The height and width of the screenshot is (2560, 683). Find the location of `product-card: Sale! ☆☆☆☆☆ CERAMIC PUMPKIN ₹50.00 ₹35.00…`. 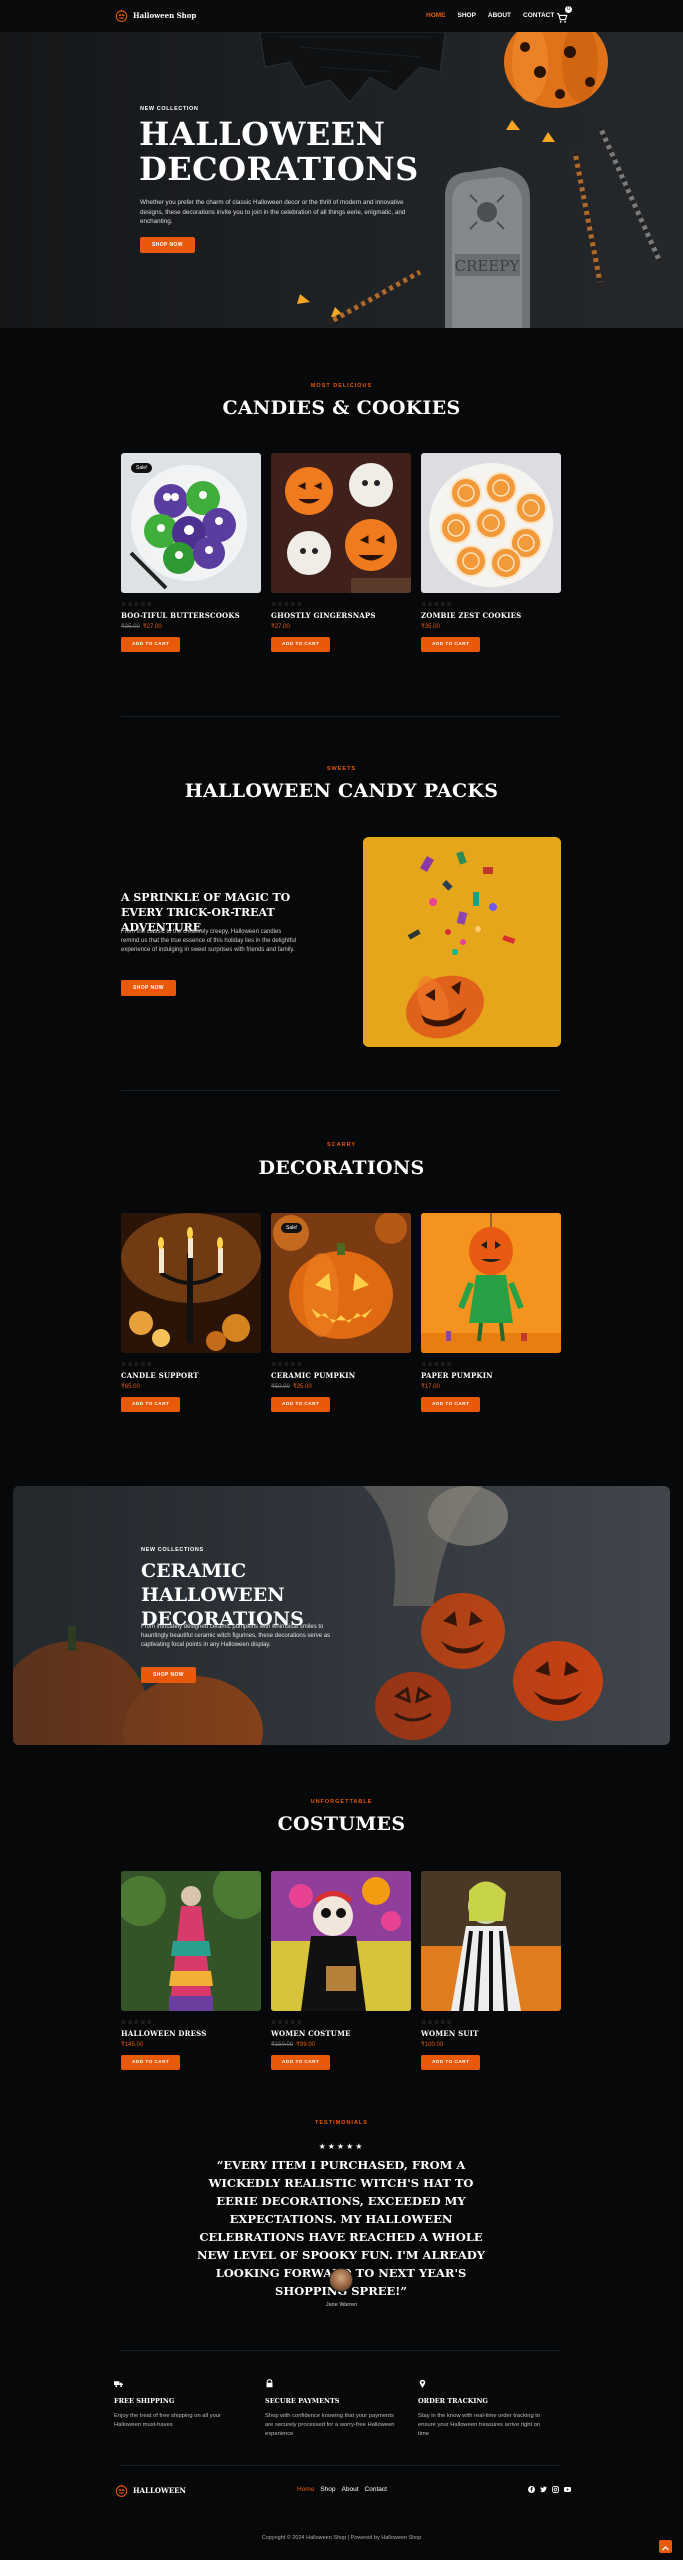

product-card: Sale! ☆☆☆☆☆ CERAMIC PUMPKIN ₹50.00 ₹35.00… is located at coordinates (341, 1312).